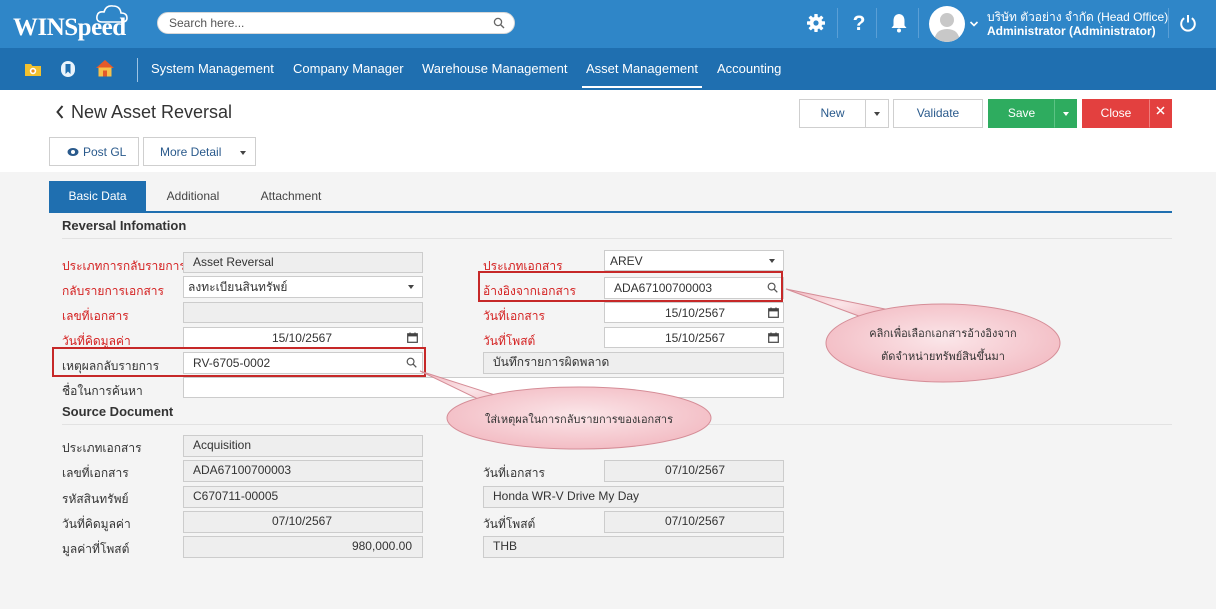 The width and height of the screenshot is (1216, 609). I want to click on callout-shapes, so click(740, 369).